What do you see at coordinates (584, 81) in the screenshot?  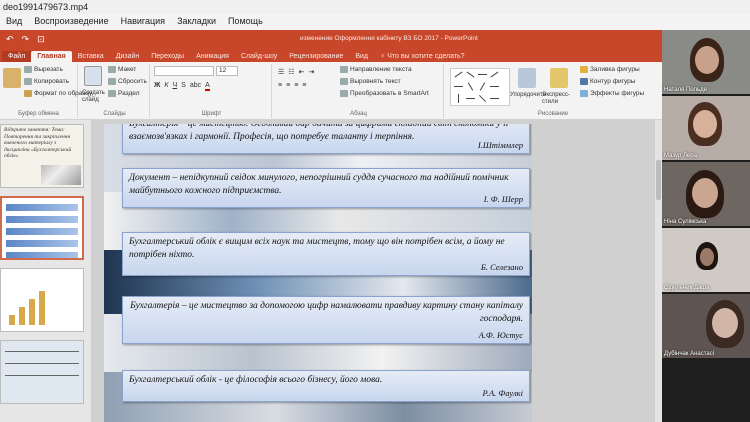 I see `outline-icon` at bounding box center [584, 81].